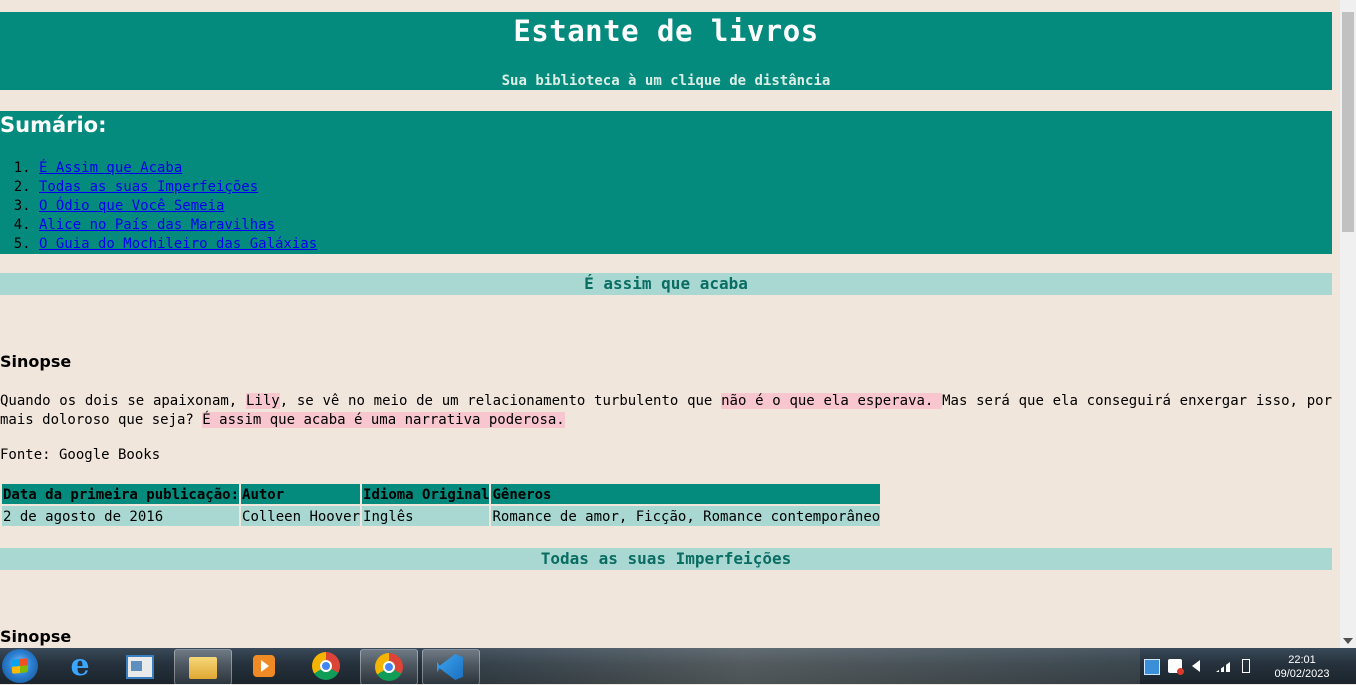  Describe the element at coordinates (1152, 667) in the screenshot. I see `network-settings-icon` at that location.